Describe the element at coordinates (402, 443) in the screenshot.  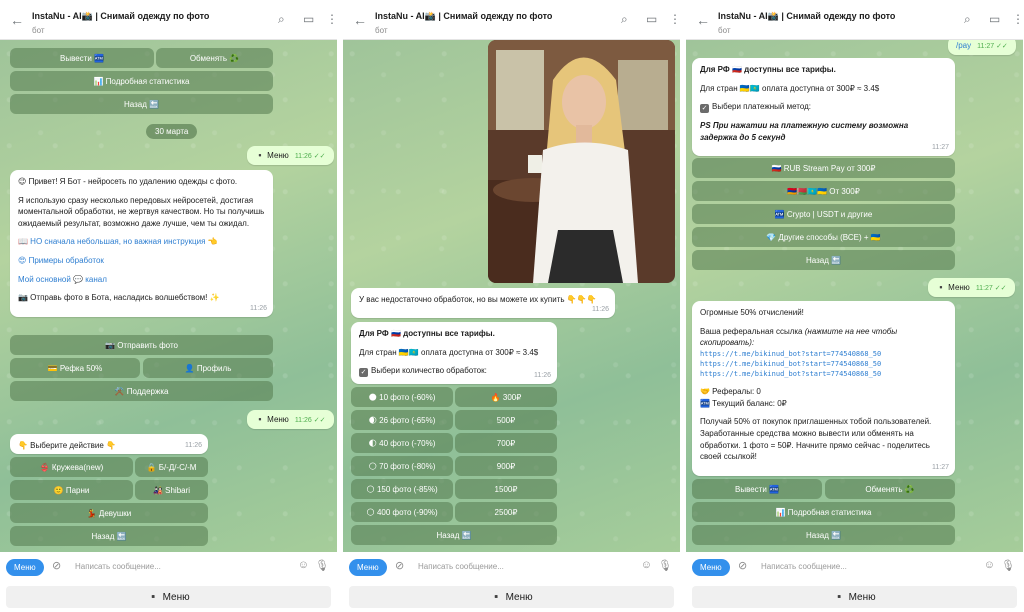
I see `package-button: 🌓 40 фото (-70%)` at that location.